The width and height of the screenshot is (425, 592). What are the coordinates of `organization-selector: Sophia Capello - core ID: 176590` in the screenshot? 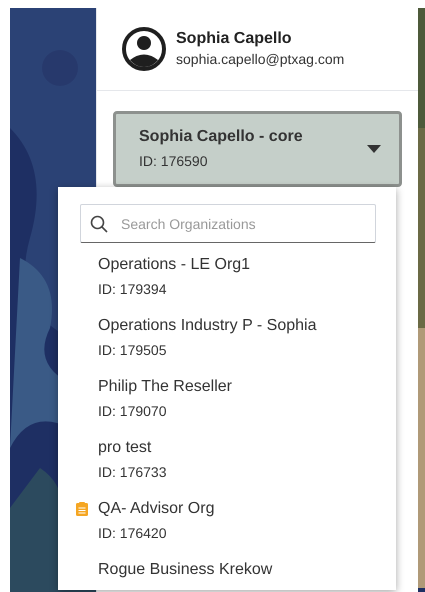 It's located at (257, 149).